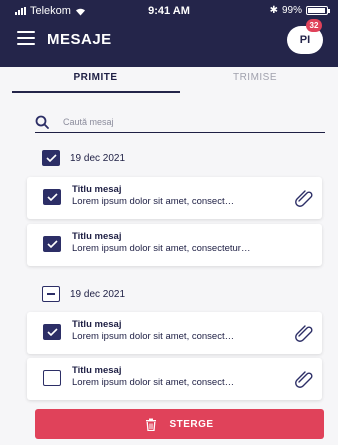  Describe the element at coordinates (314, 25) in the screenshot. I see `notification-badge: 32` at that location.